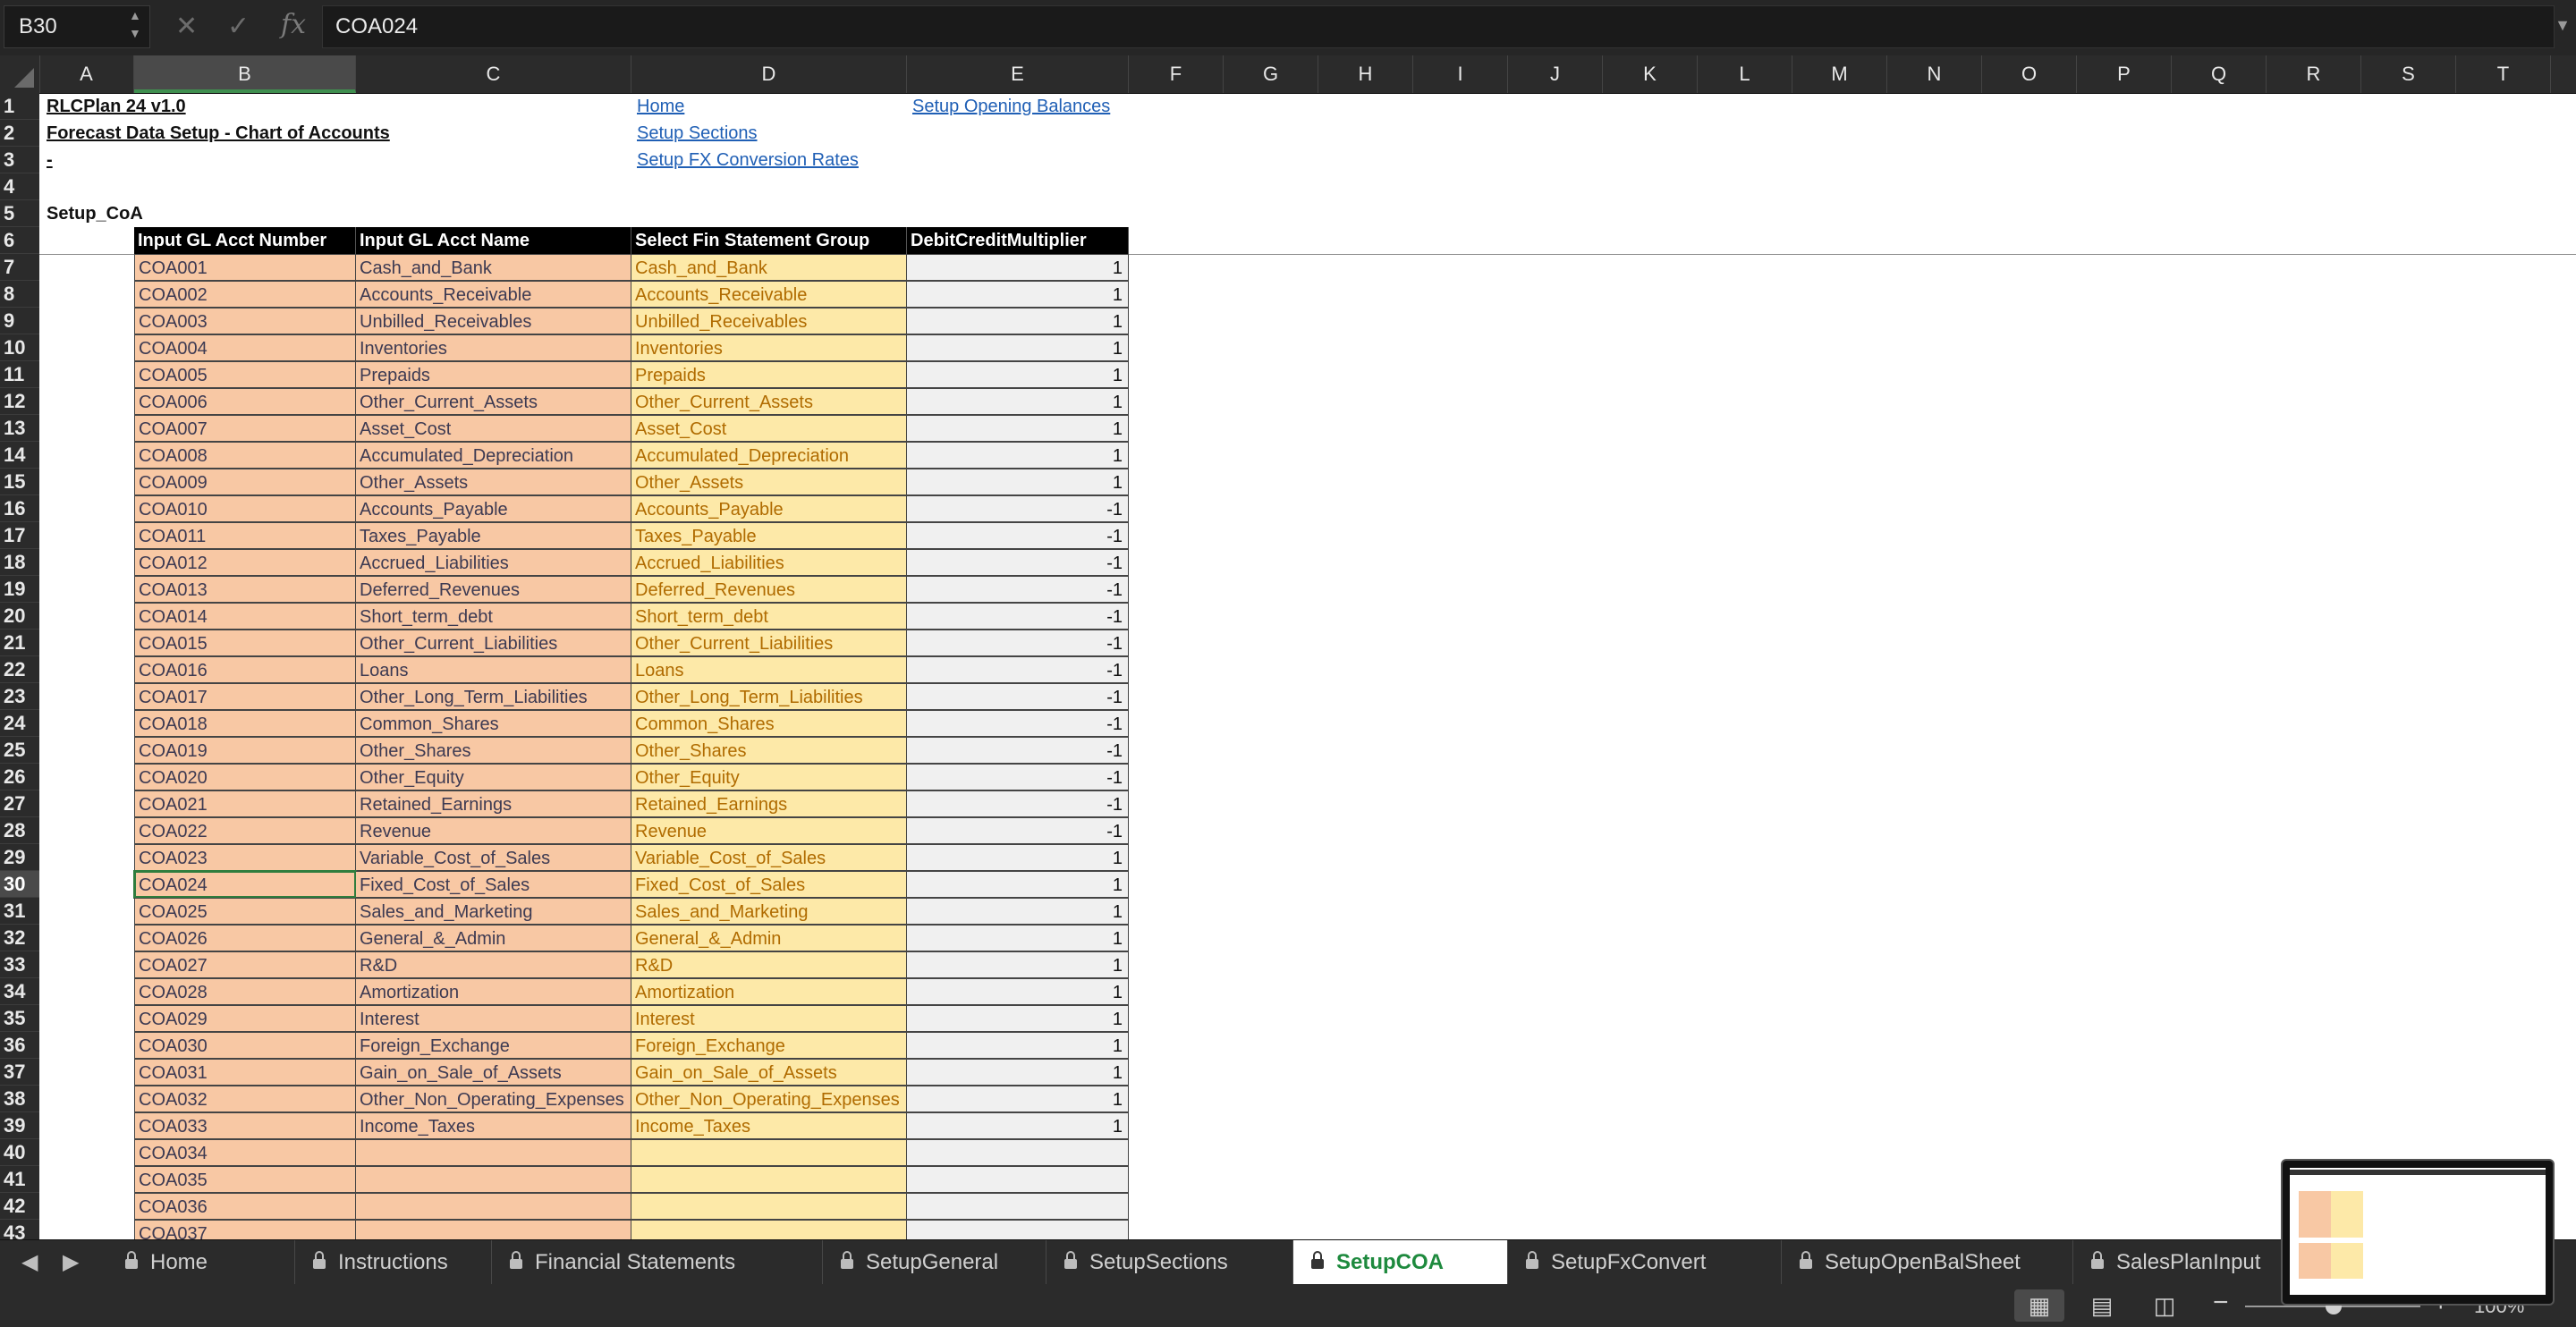 The image size is (2576, 1327). What do you see at coordinates (19, 643) in the screenshot?
I see `row-header: 21` at bounding box center [19, 643].